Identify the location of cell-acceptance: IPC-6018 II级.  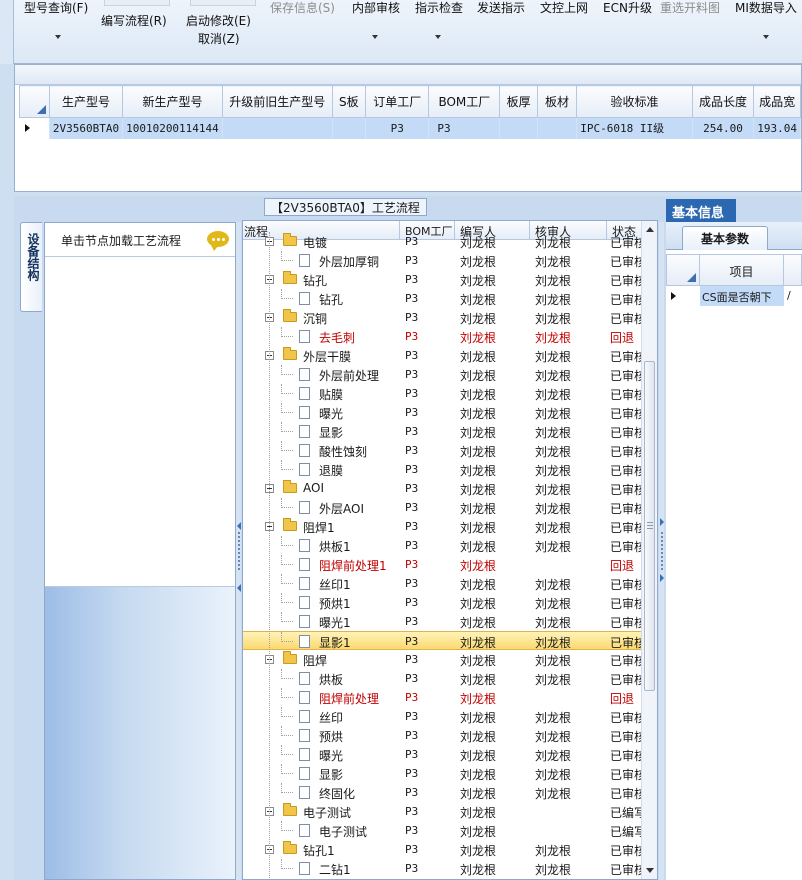
(634, 128).